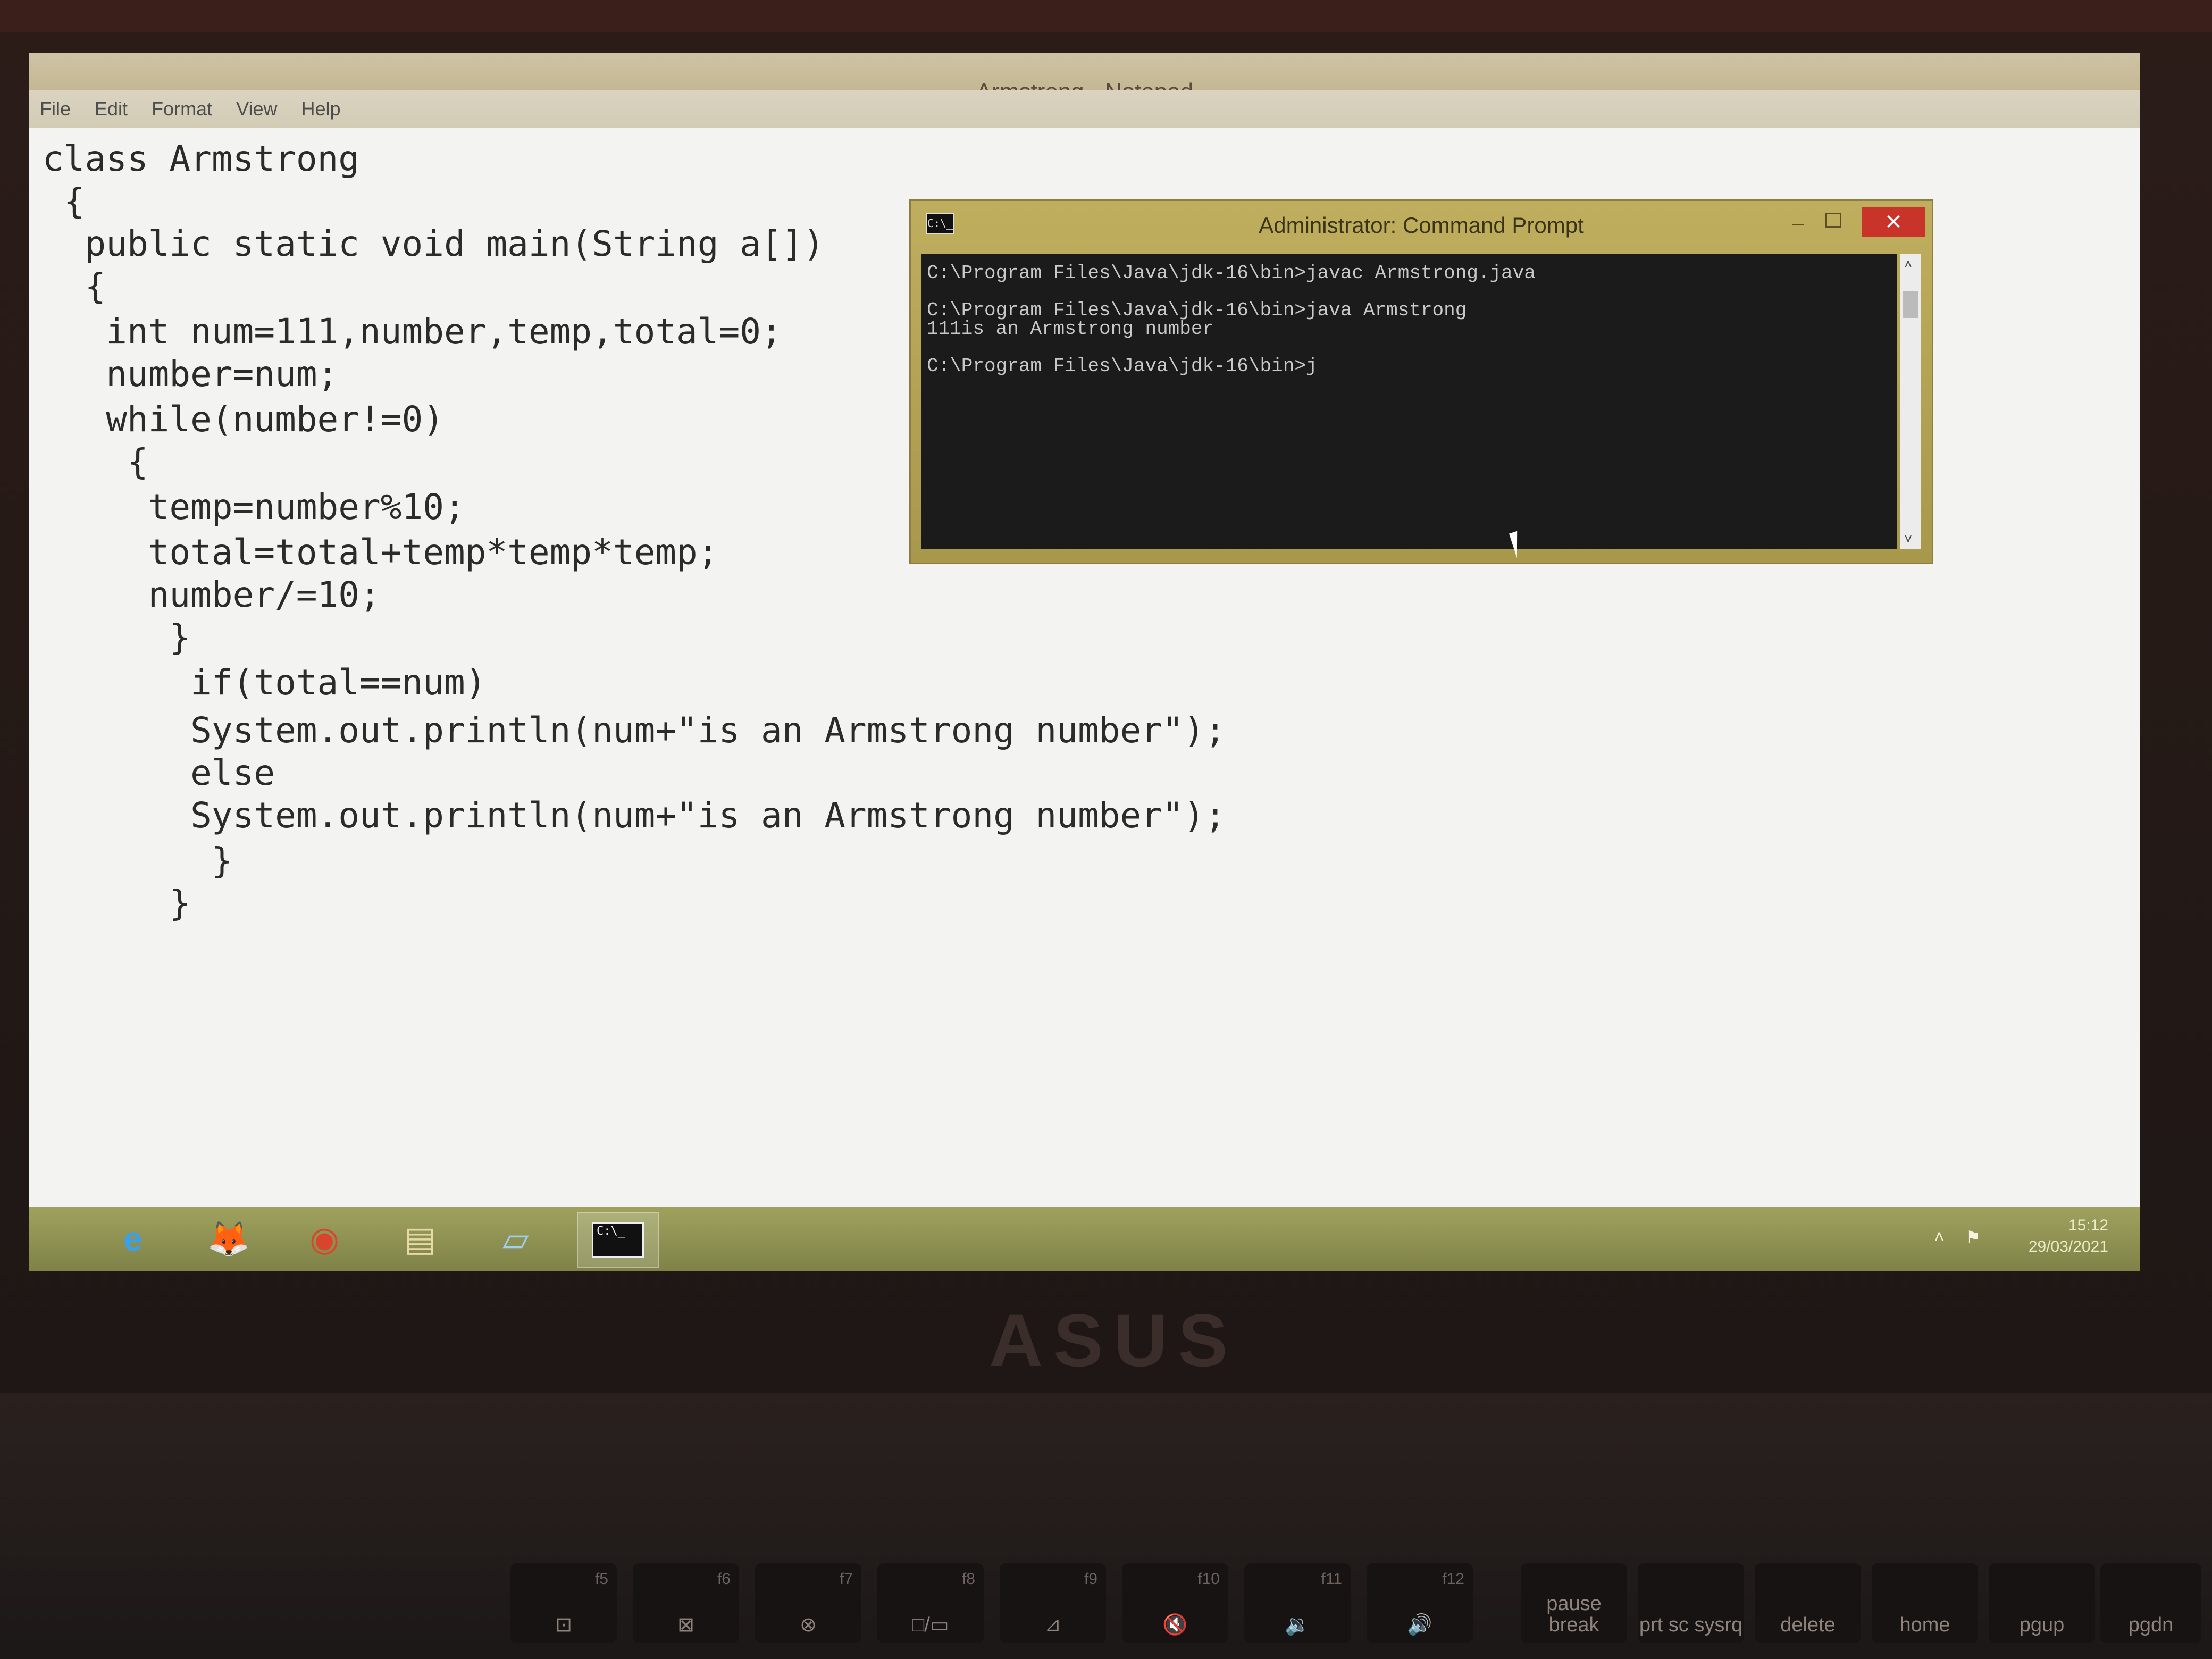 Image resolution: width=2212 pixels, height=1659 pixels. Describe the element at coordinates (1419, 1625) in the screenshot. I see `key-symbol: 🔊` at that location.